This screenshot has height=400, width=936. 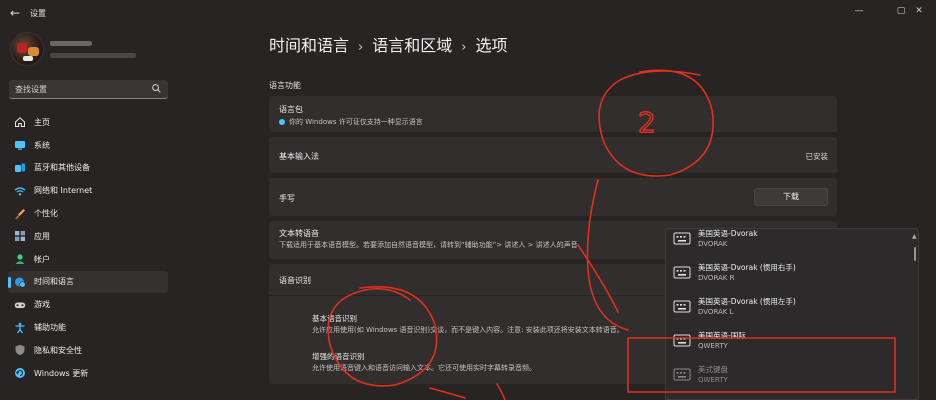 What do you see at coordinates (553, 114) in the screenshot?
I see `language-pack-card: 语言包 你的 Windows 许可证仅支持一种显示语言` at bounding box center [553, 114].